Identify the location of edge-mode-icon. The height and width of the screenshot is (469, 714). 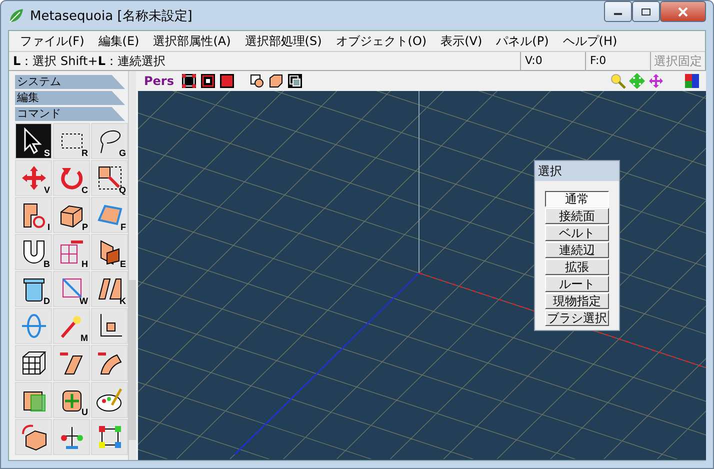
(208, 81).